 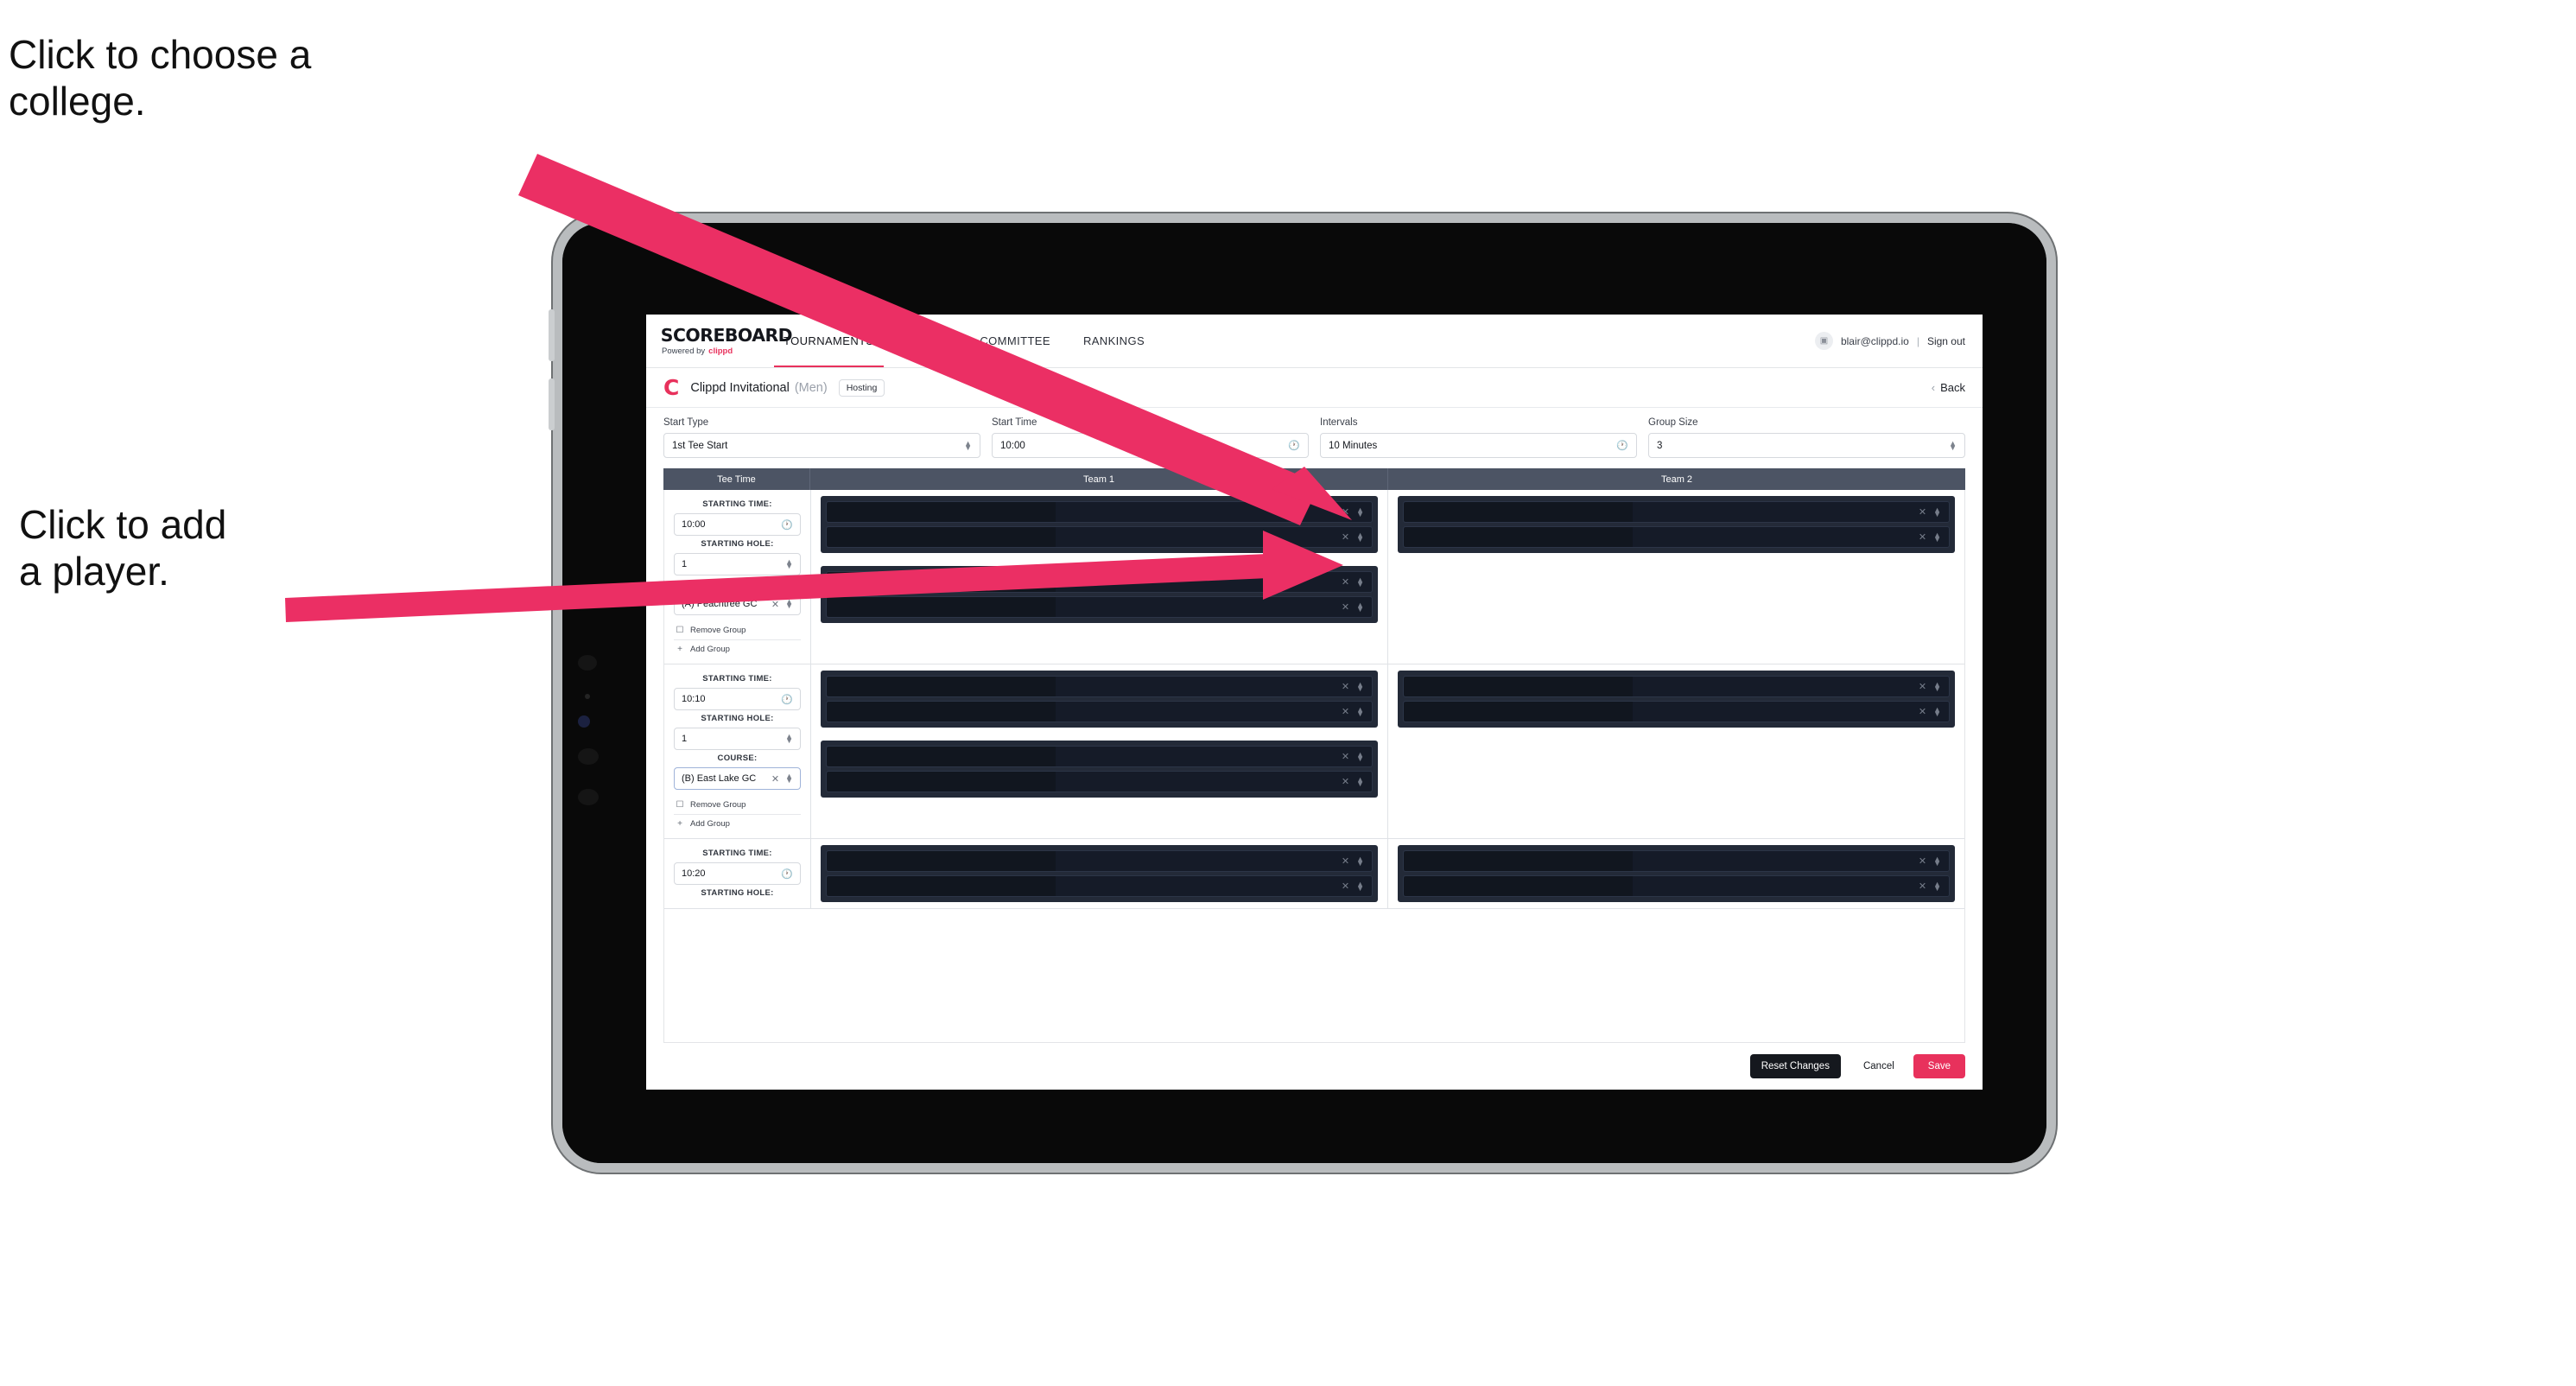 I want to click on nav-item-rankings: RANKINGS, so click(x=1114, y=341).